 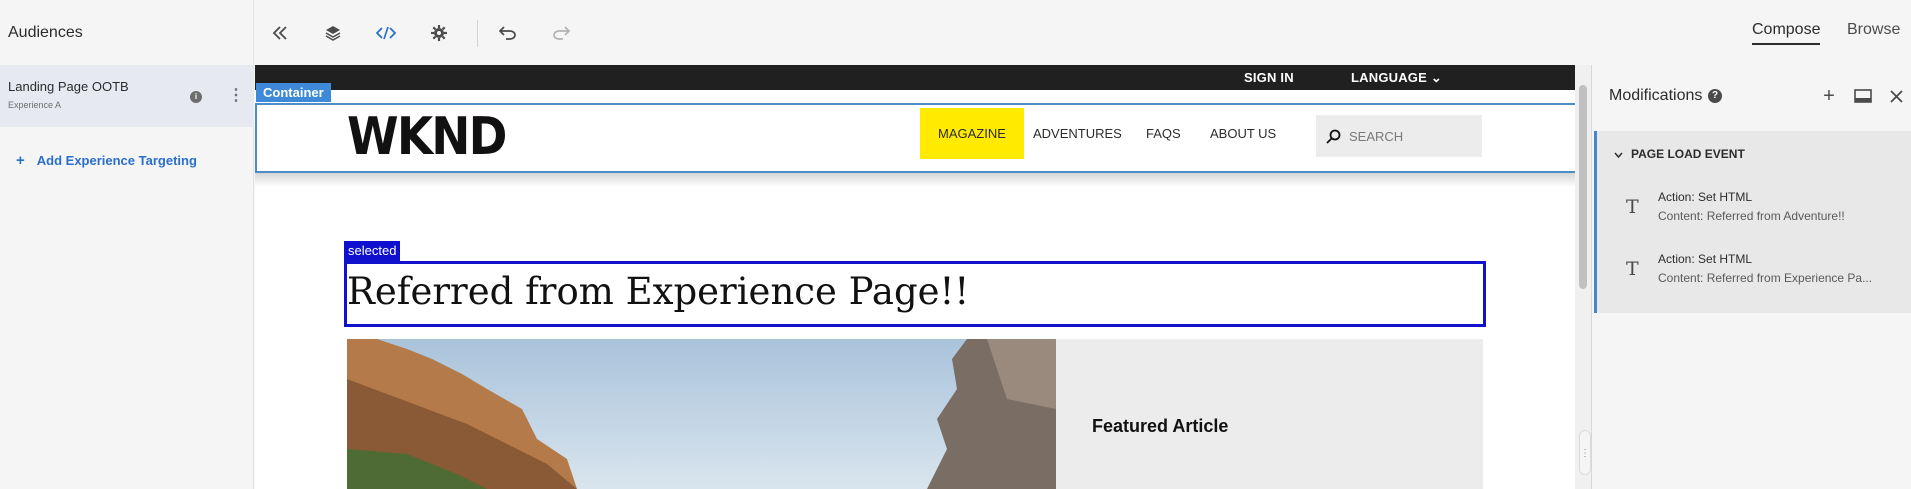 What do you see at coordinates (333, 33) in the screenshot?
I see `layers-icon` at bounding box center [333, 33].